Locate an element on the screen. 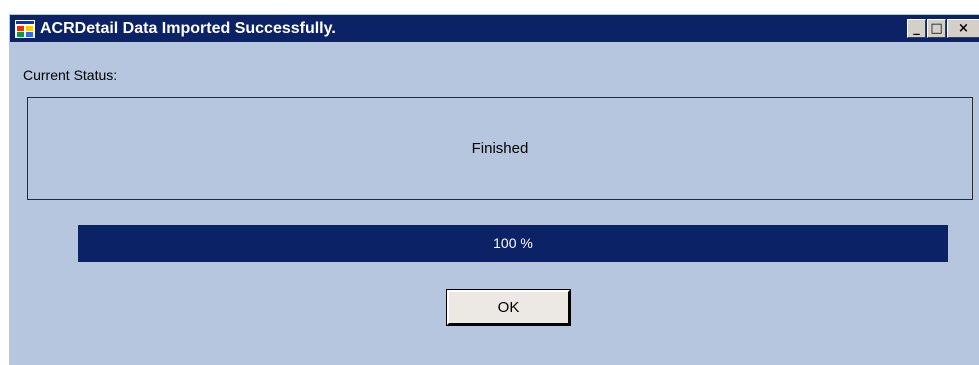  close-button: × is located at coordinates (963, 28).